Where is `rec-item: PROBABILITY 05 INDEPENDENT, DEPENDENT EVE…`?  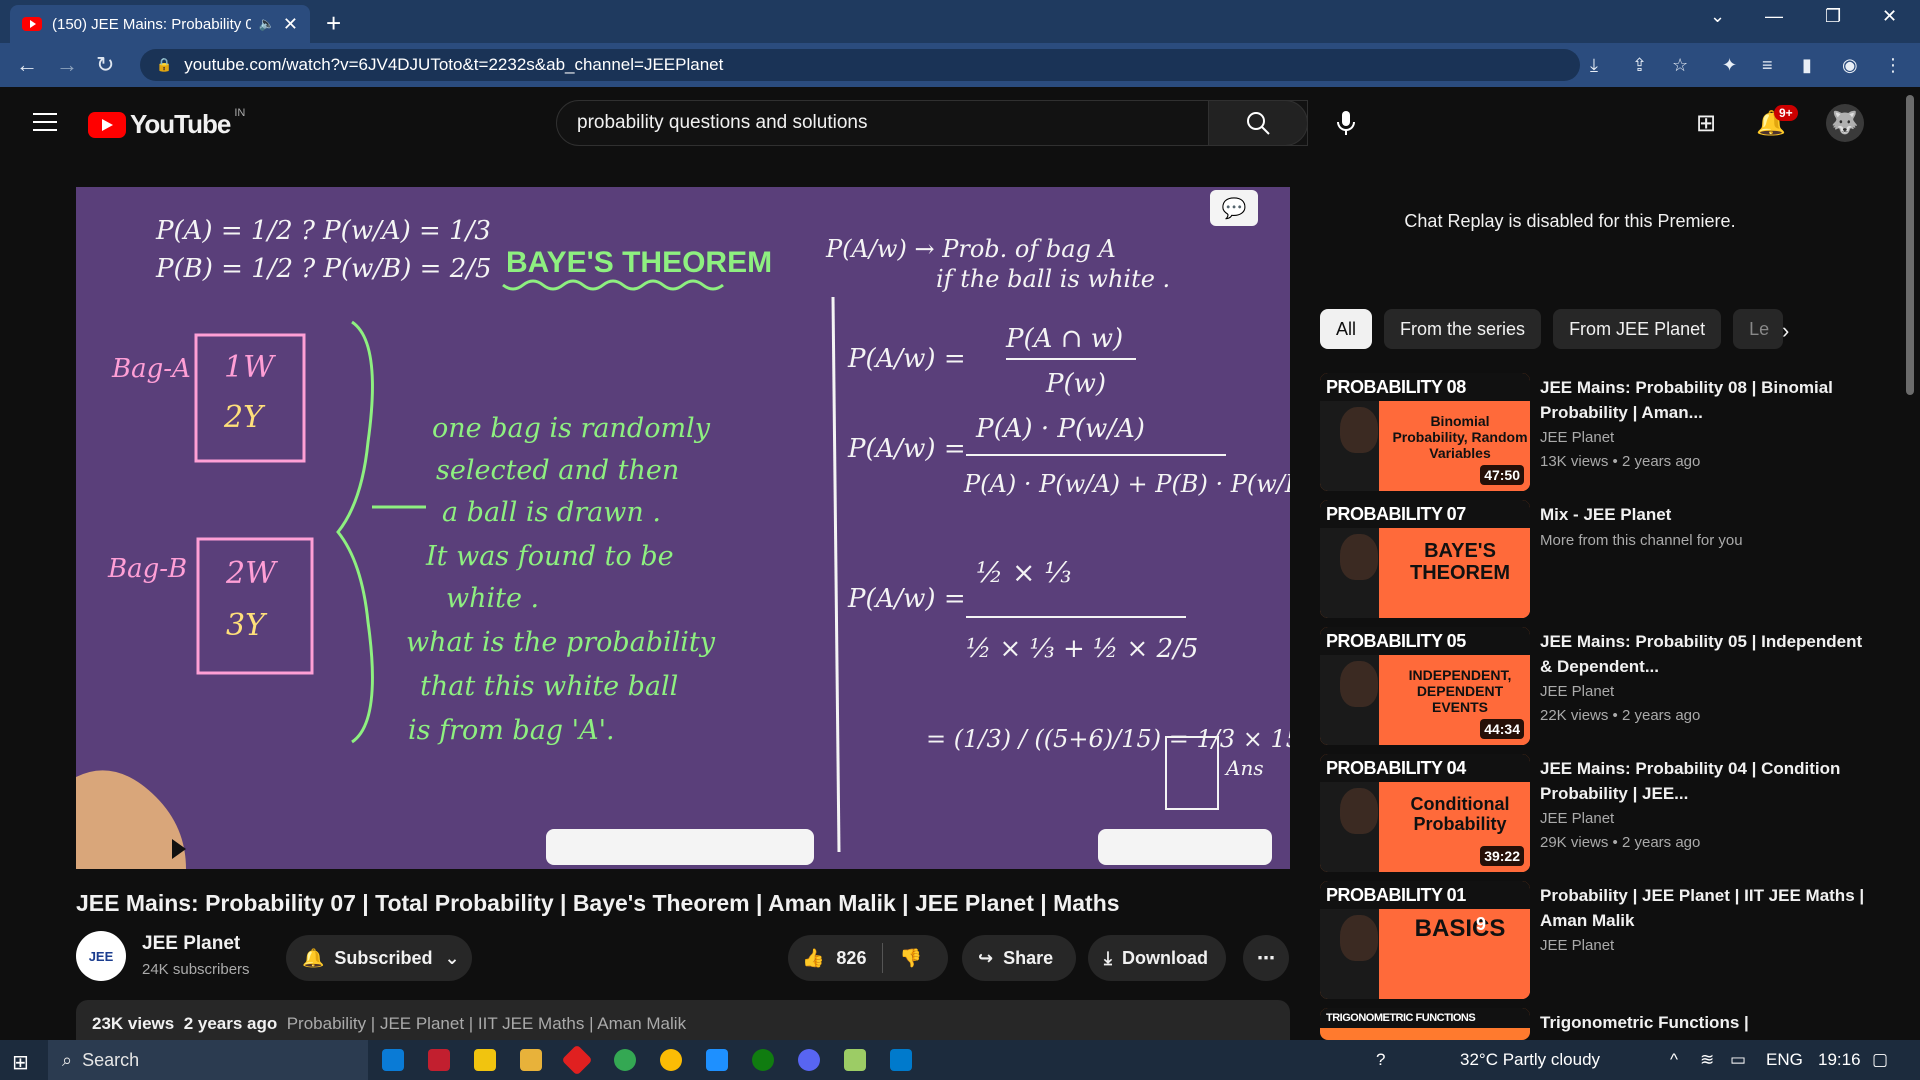 rec-item: PROBABILITY 05 INDEPENDENT, DEPENDENT EVE… is located at coordinates (1600, 686).